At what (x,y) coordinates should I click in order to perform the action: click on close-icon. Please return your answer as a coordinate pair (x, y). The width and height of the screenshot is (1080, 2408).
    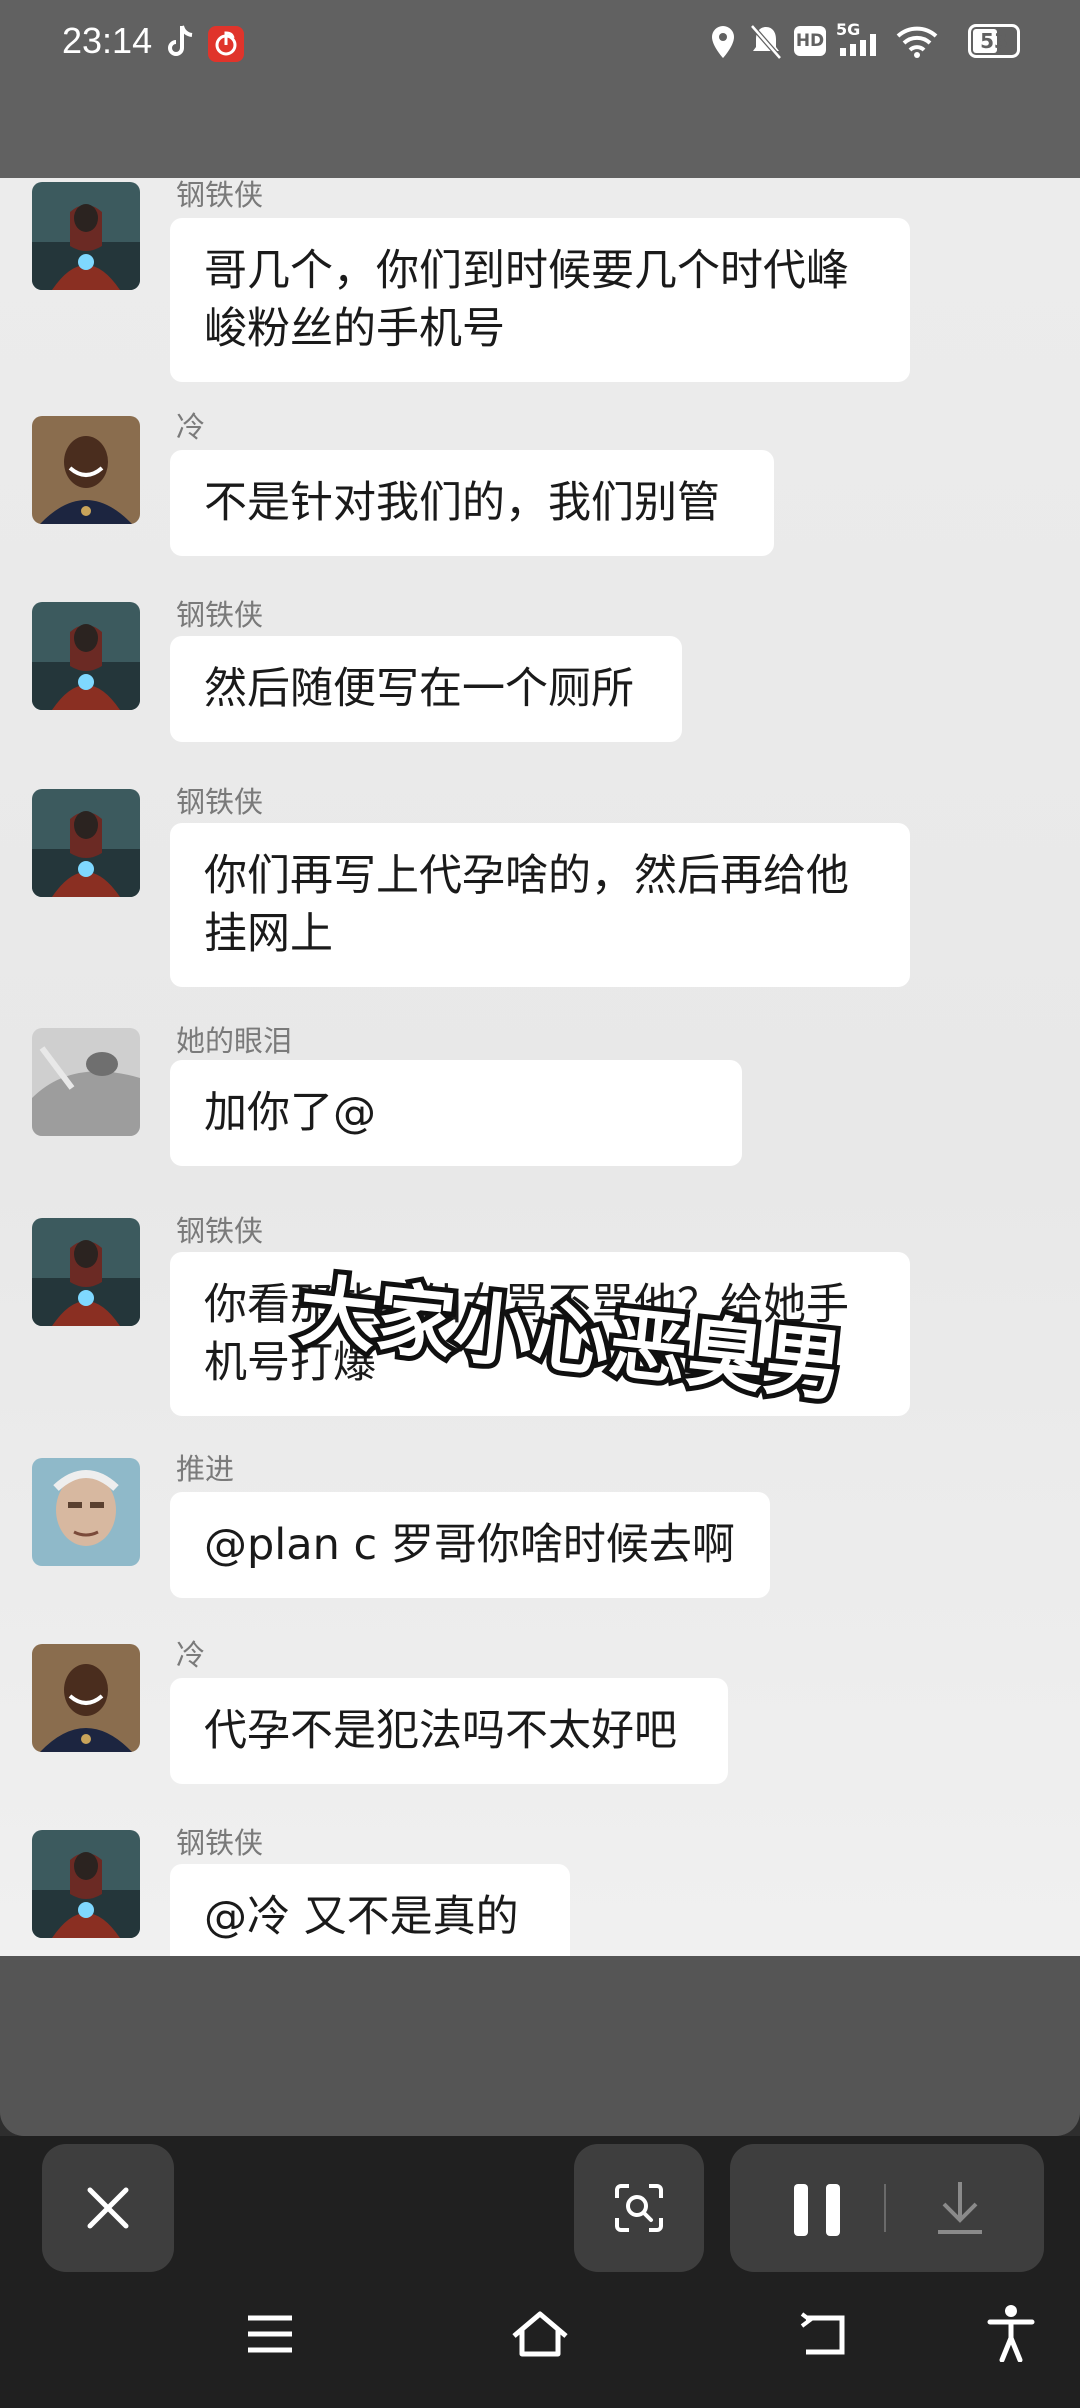
    Looking at the image, I should click on (108, 2208).